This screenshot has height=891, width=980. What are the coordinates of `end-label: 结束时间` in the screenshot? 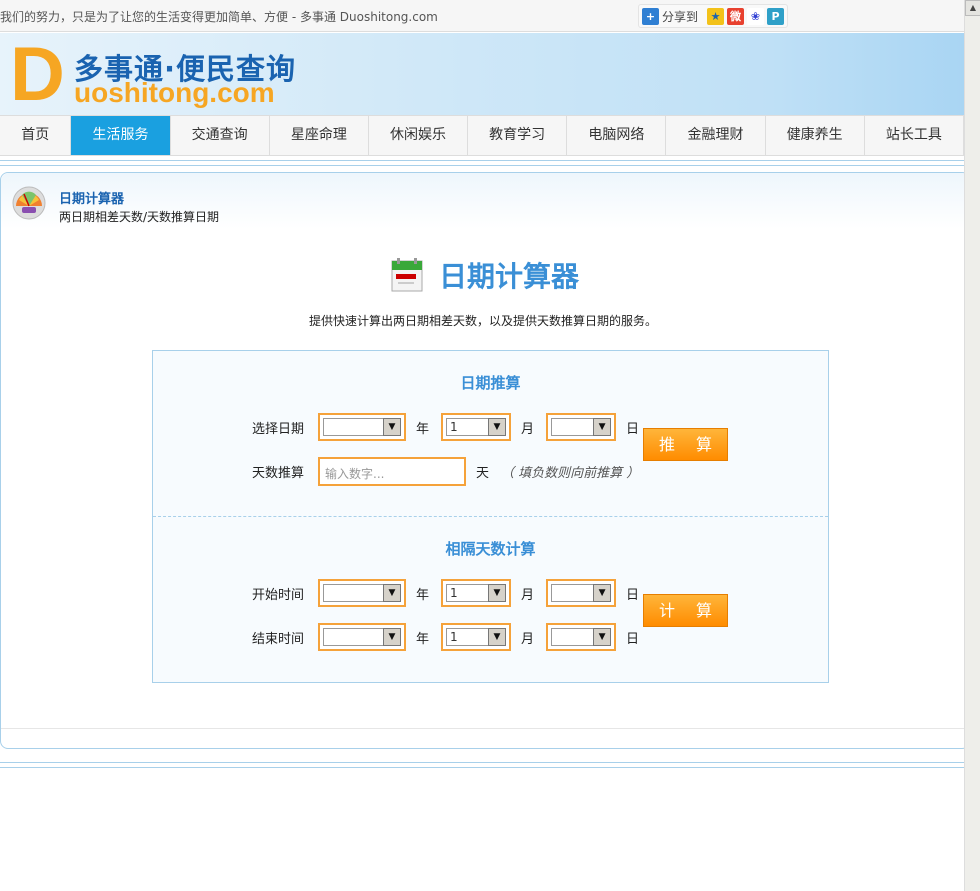 It's located at (278, 639).